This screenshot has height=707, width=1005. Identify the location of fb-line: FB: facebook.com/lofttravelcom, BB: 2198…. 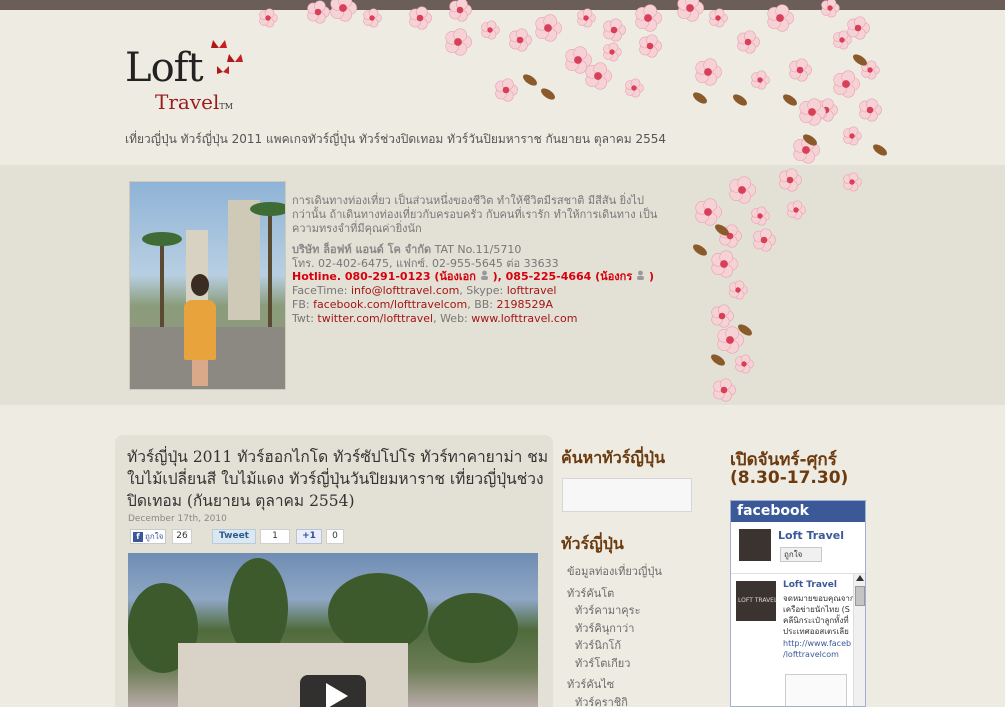
(492, 305).